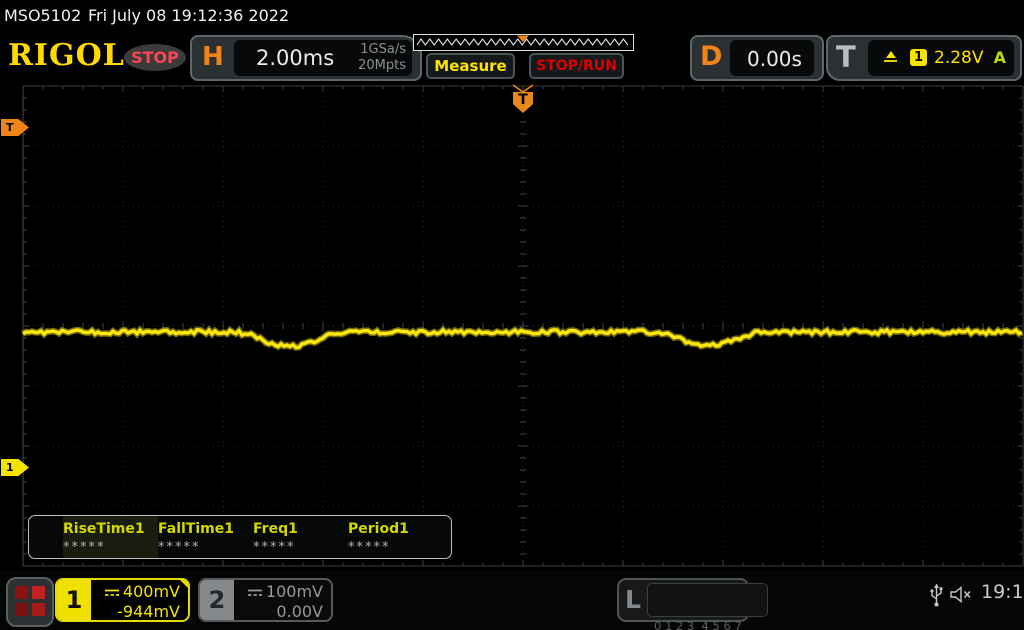  What do you see at coordinates (275, 529) in the screenshot?
I see `measurement-label: Freq1` at bounding box center [275, 529].